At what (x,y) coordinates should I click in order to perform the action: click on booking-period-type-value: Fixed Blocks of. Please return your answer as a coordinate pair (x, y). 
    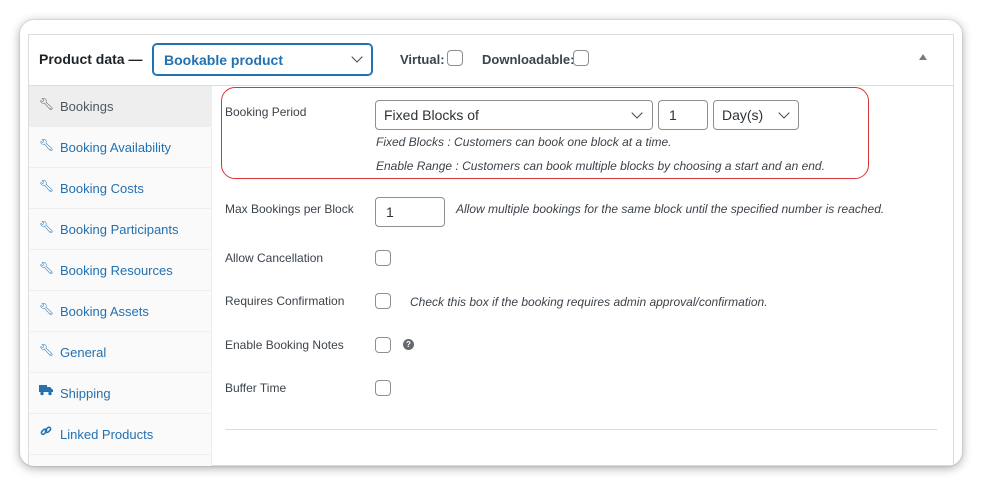
    Looking at the image, I should click on (431, 115).